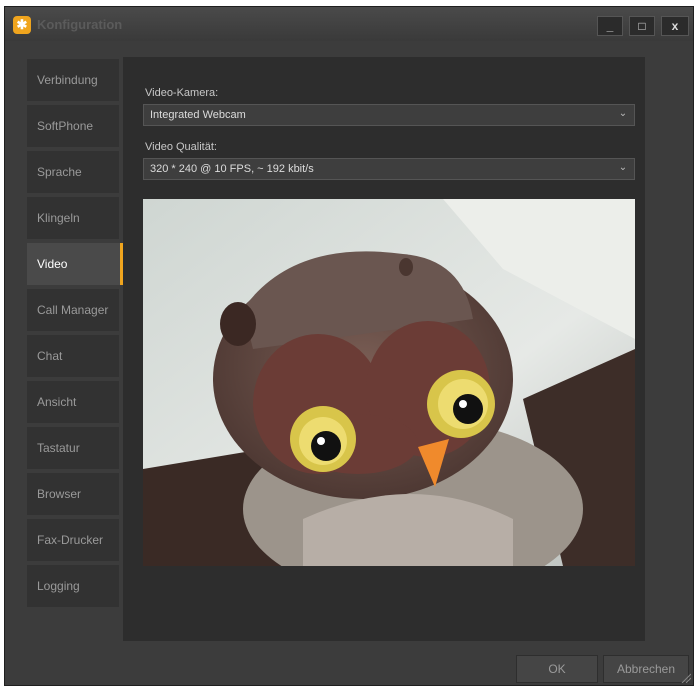  What do you see at coordinates (232, 169) in the screenshot?
I see `quality-select-value: 320 * 240 @ 10 FPS, ~ 192 kbit/s` at bounding box center [232, 169].